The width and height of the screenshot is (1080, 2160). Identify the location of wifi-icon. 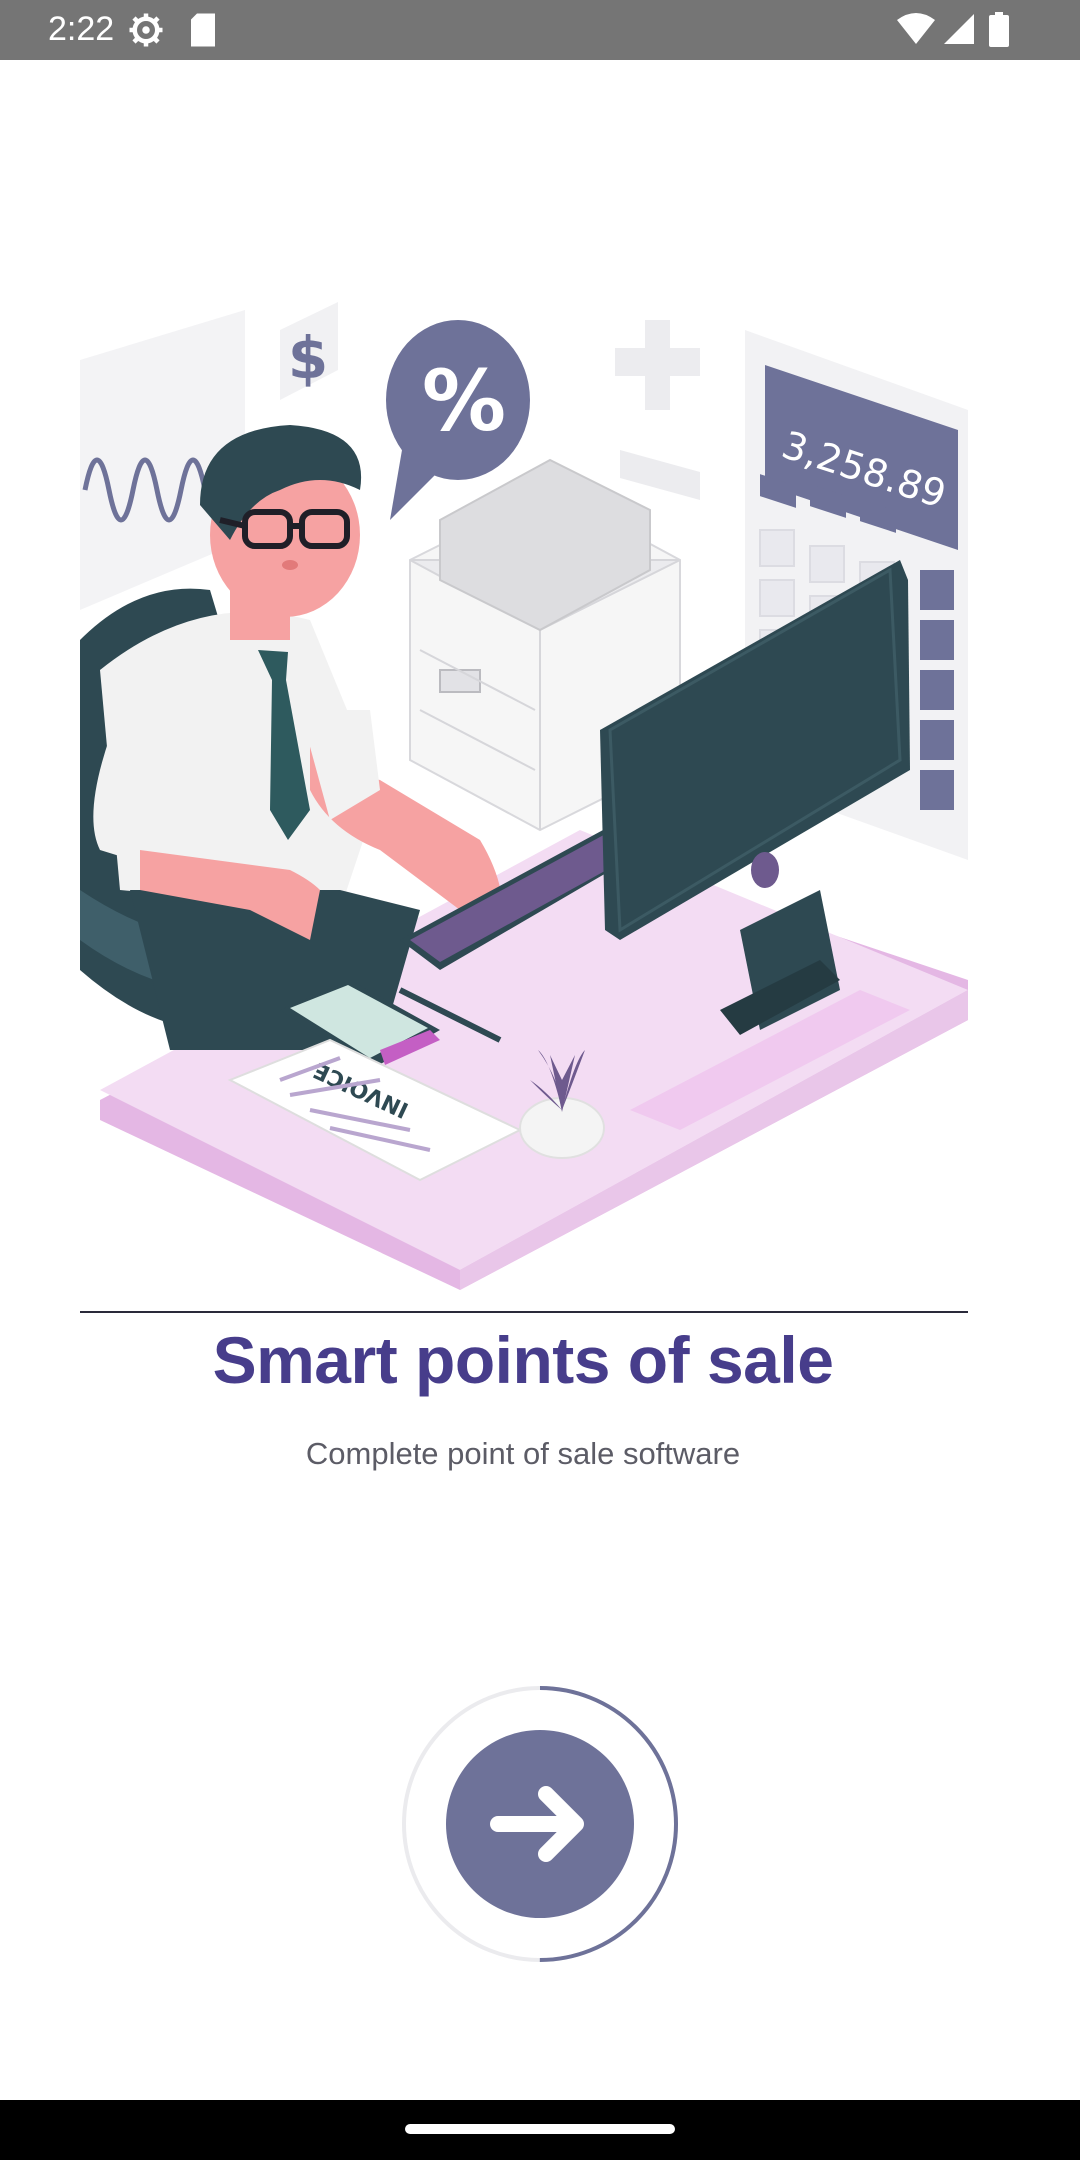
(916, 28).